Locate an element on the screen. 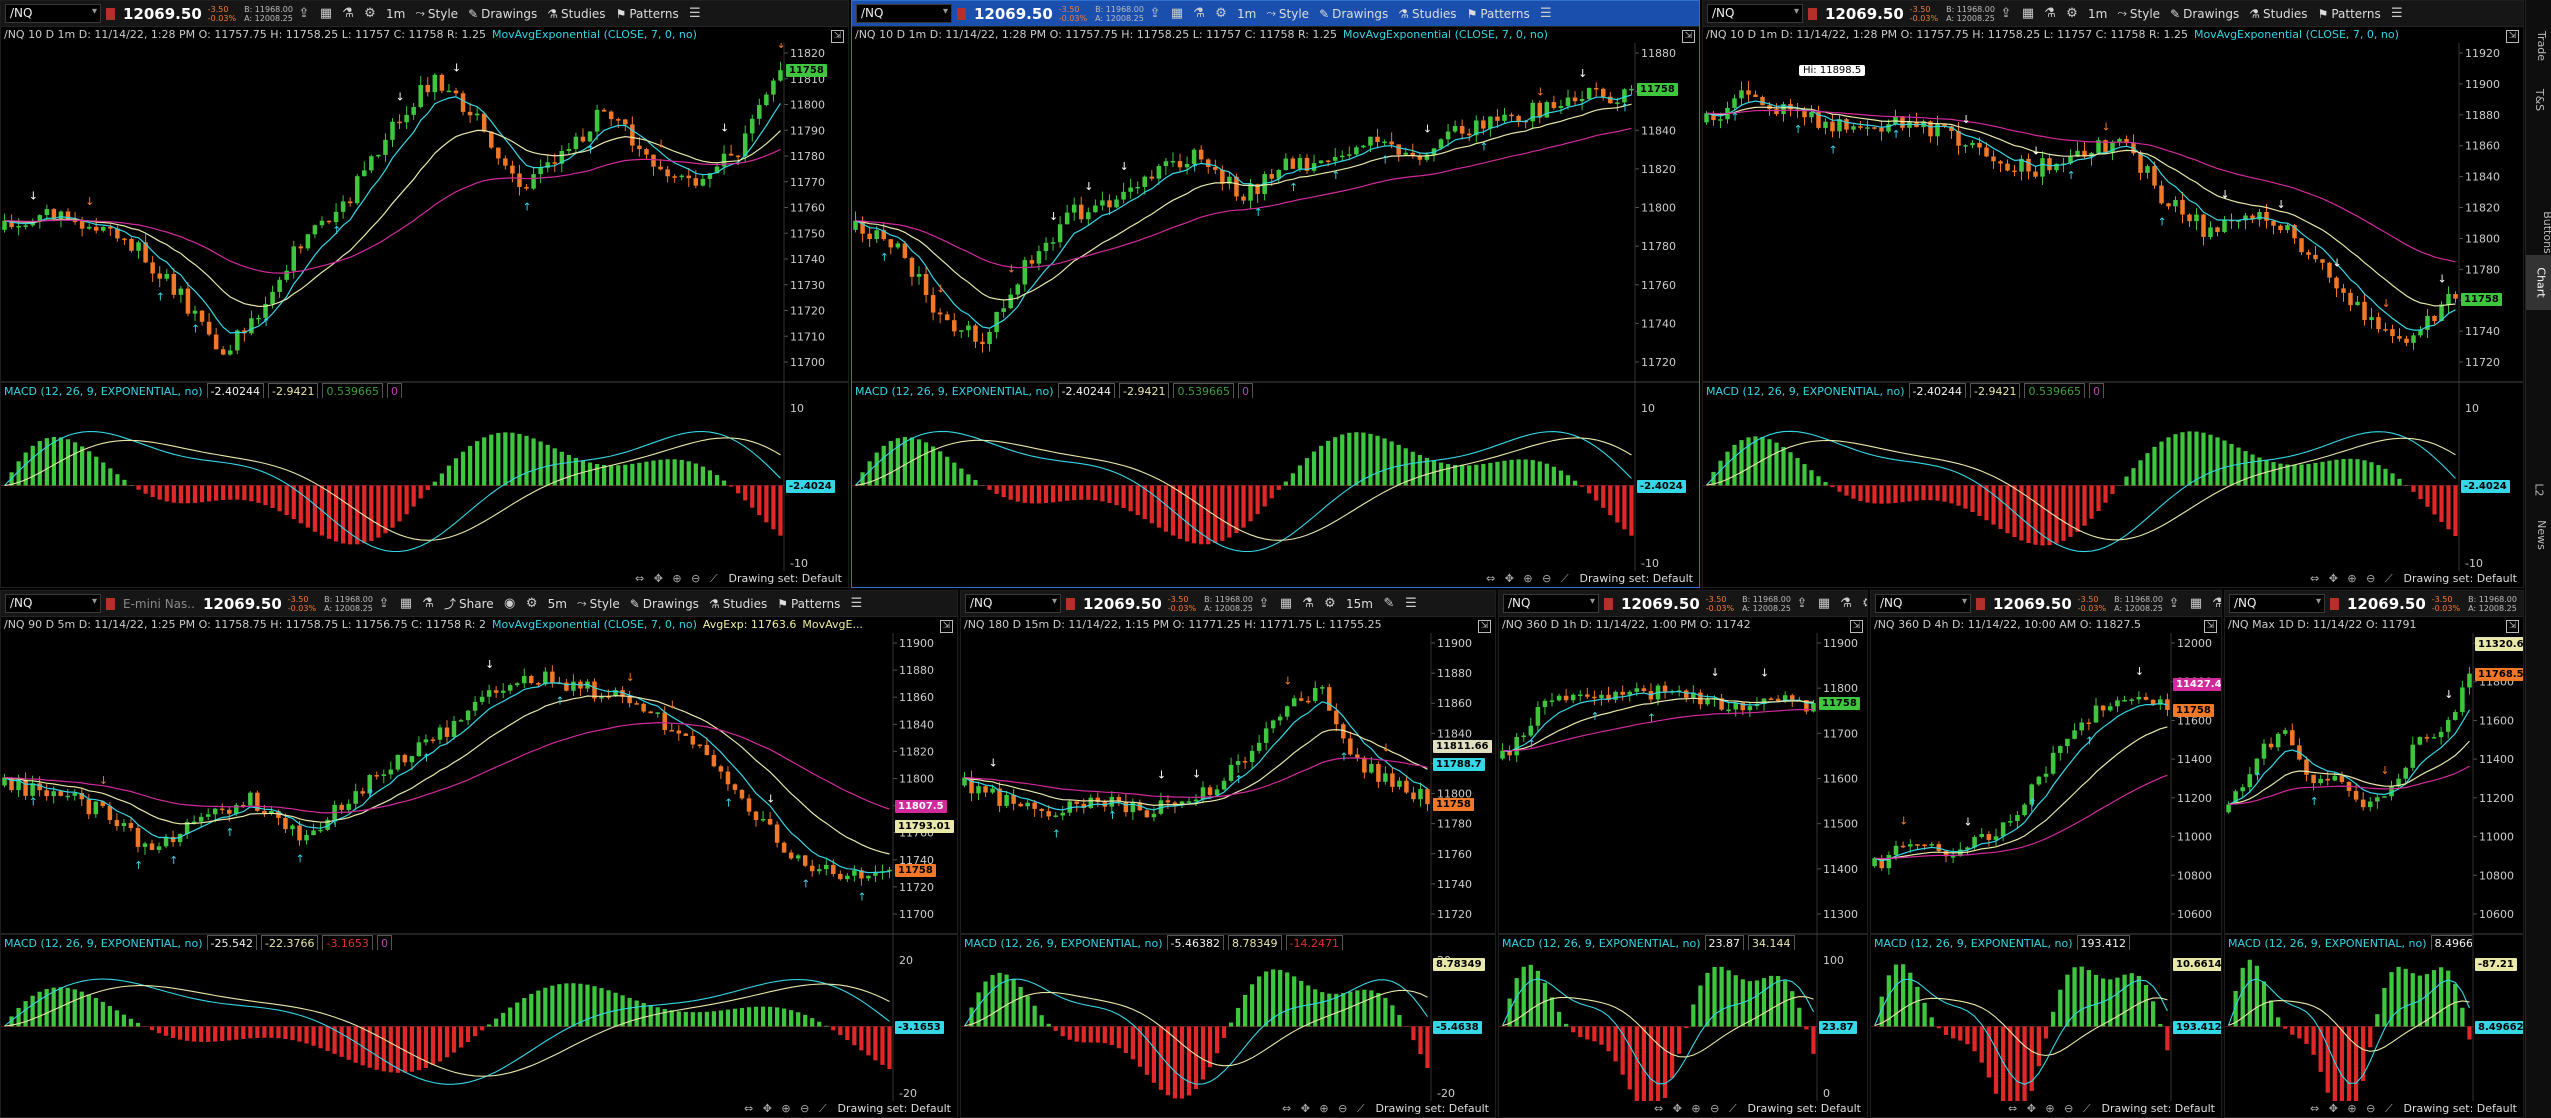  camera-icon: ◉ is located at coordinates (510, 603).